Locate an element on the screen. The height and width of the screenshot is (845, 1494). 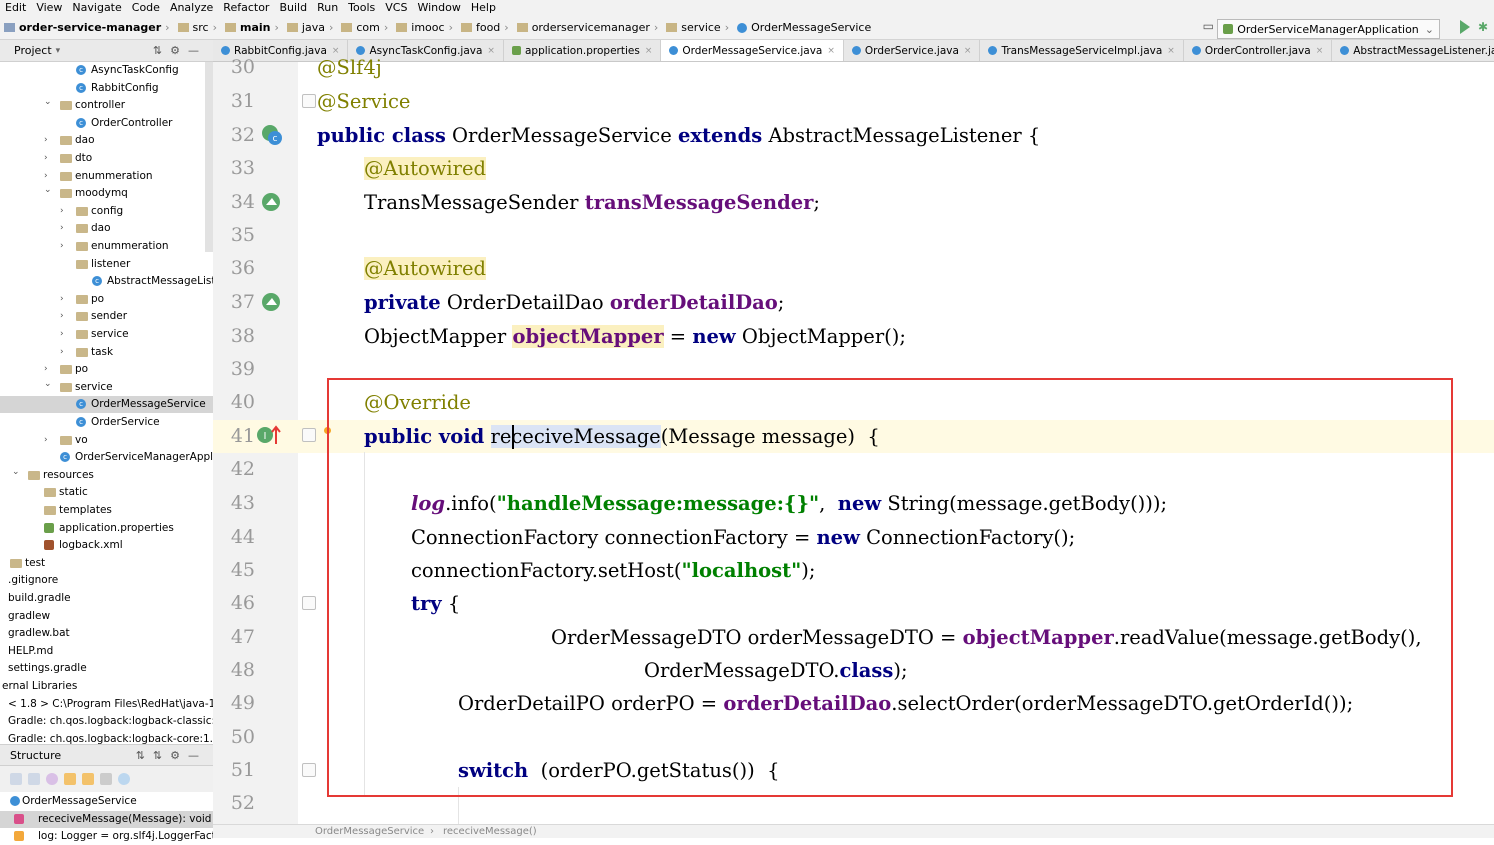
tree-item: HELP.md is located at coordinates (106, 651).